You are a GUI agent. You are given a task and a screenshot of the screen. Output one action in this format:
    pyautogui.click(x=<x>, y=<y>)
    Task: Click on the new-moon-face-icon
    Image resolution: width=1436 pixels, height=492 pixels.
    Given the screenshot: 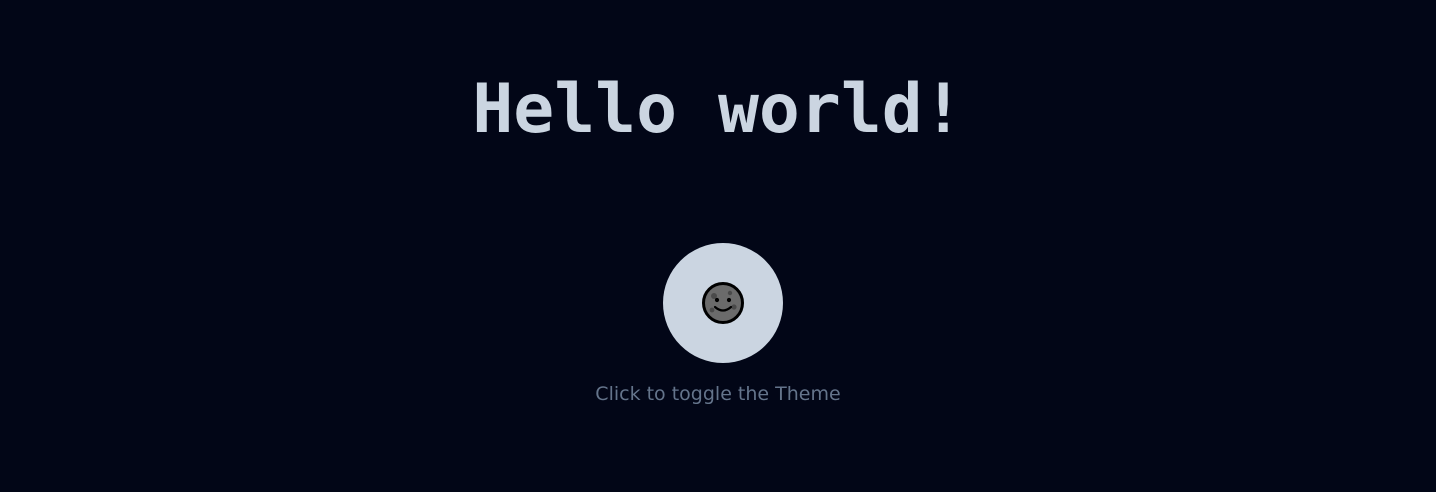 What is the action you would take?
    pyautogui.click(x=723, y=303)
    